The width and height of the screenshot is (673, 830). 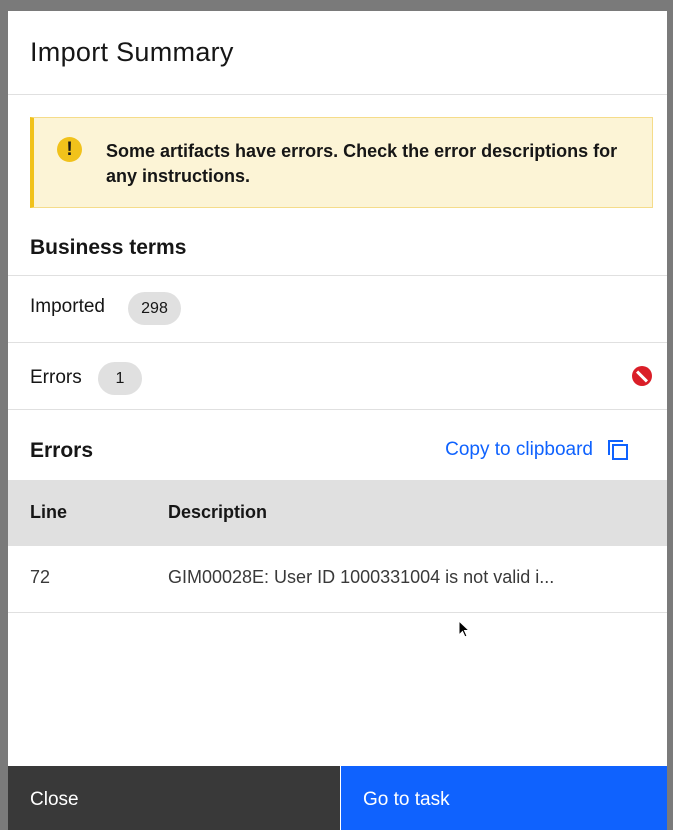 What do you see at coordinates (337, 53) in the screenshot?
I see `modal-header: Import Summary` at bounding box center [337, 53].